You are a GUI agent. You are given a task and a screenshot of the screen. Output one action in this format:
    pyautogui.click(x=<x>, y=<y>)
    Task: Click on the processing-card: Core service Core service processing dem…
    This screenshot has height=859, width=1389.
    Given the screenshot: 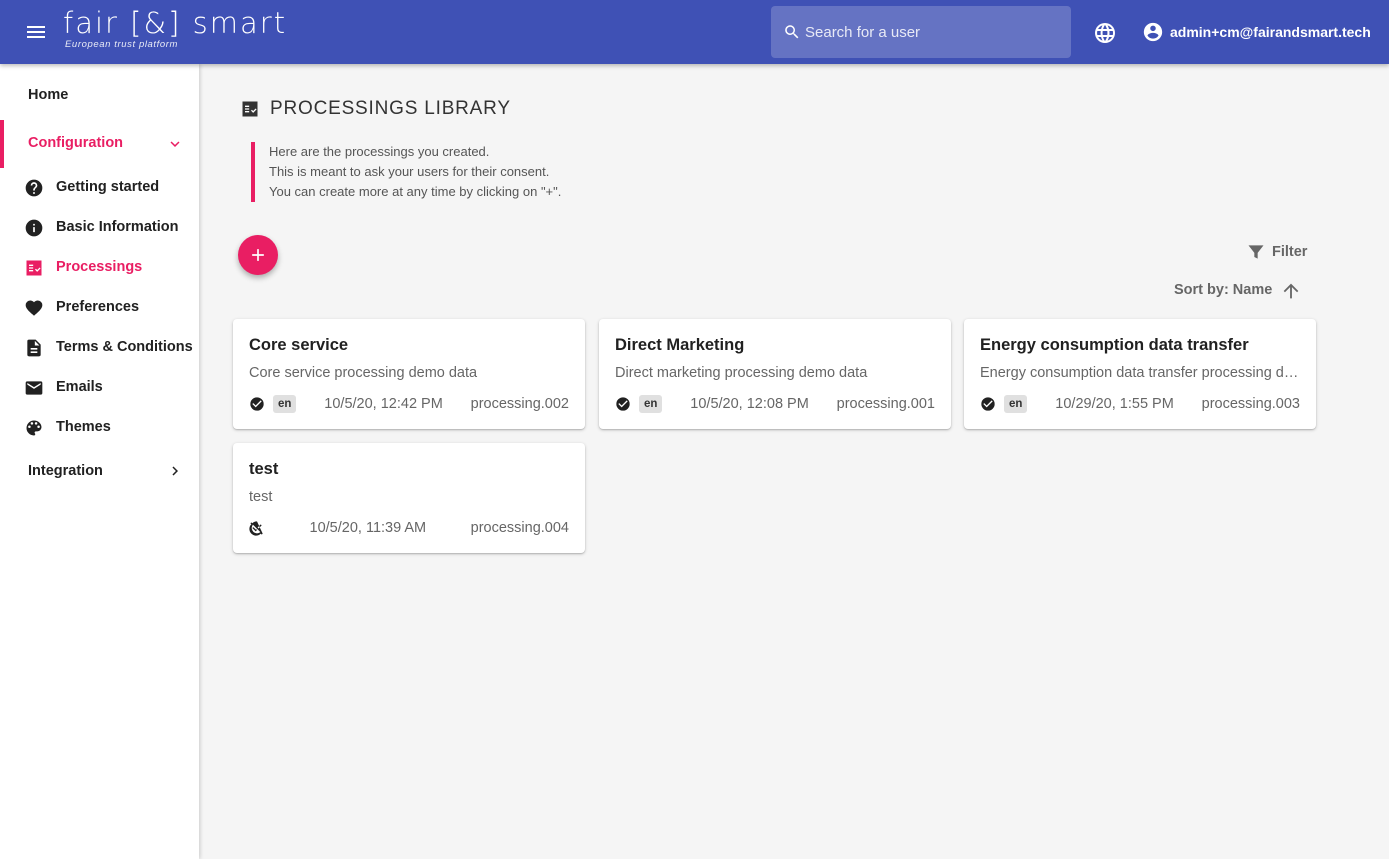 What is the action you would take?
    pyautogui.click(x=409, y=374)
    